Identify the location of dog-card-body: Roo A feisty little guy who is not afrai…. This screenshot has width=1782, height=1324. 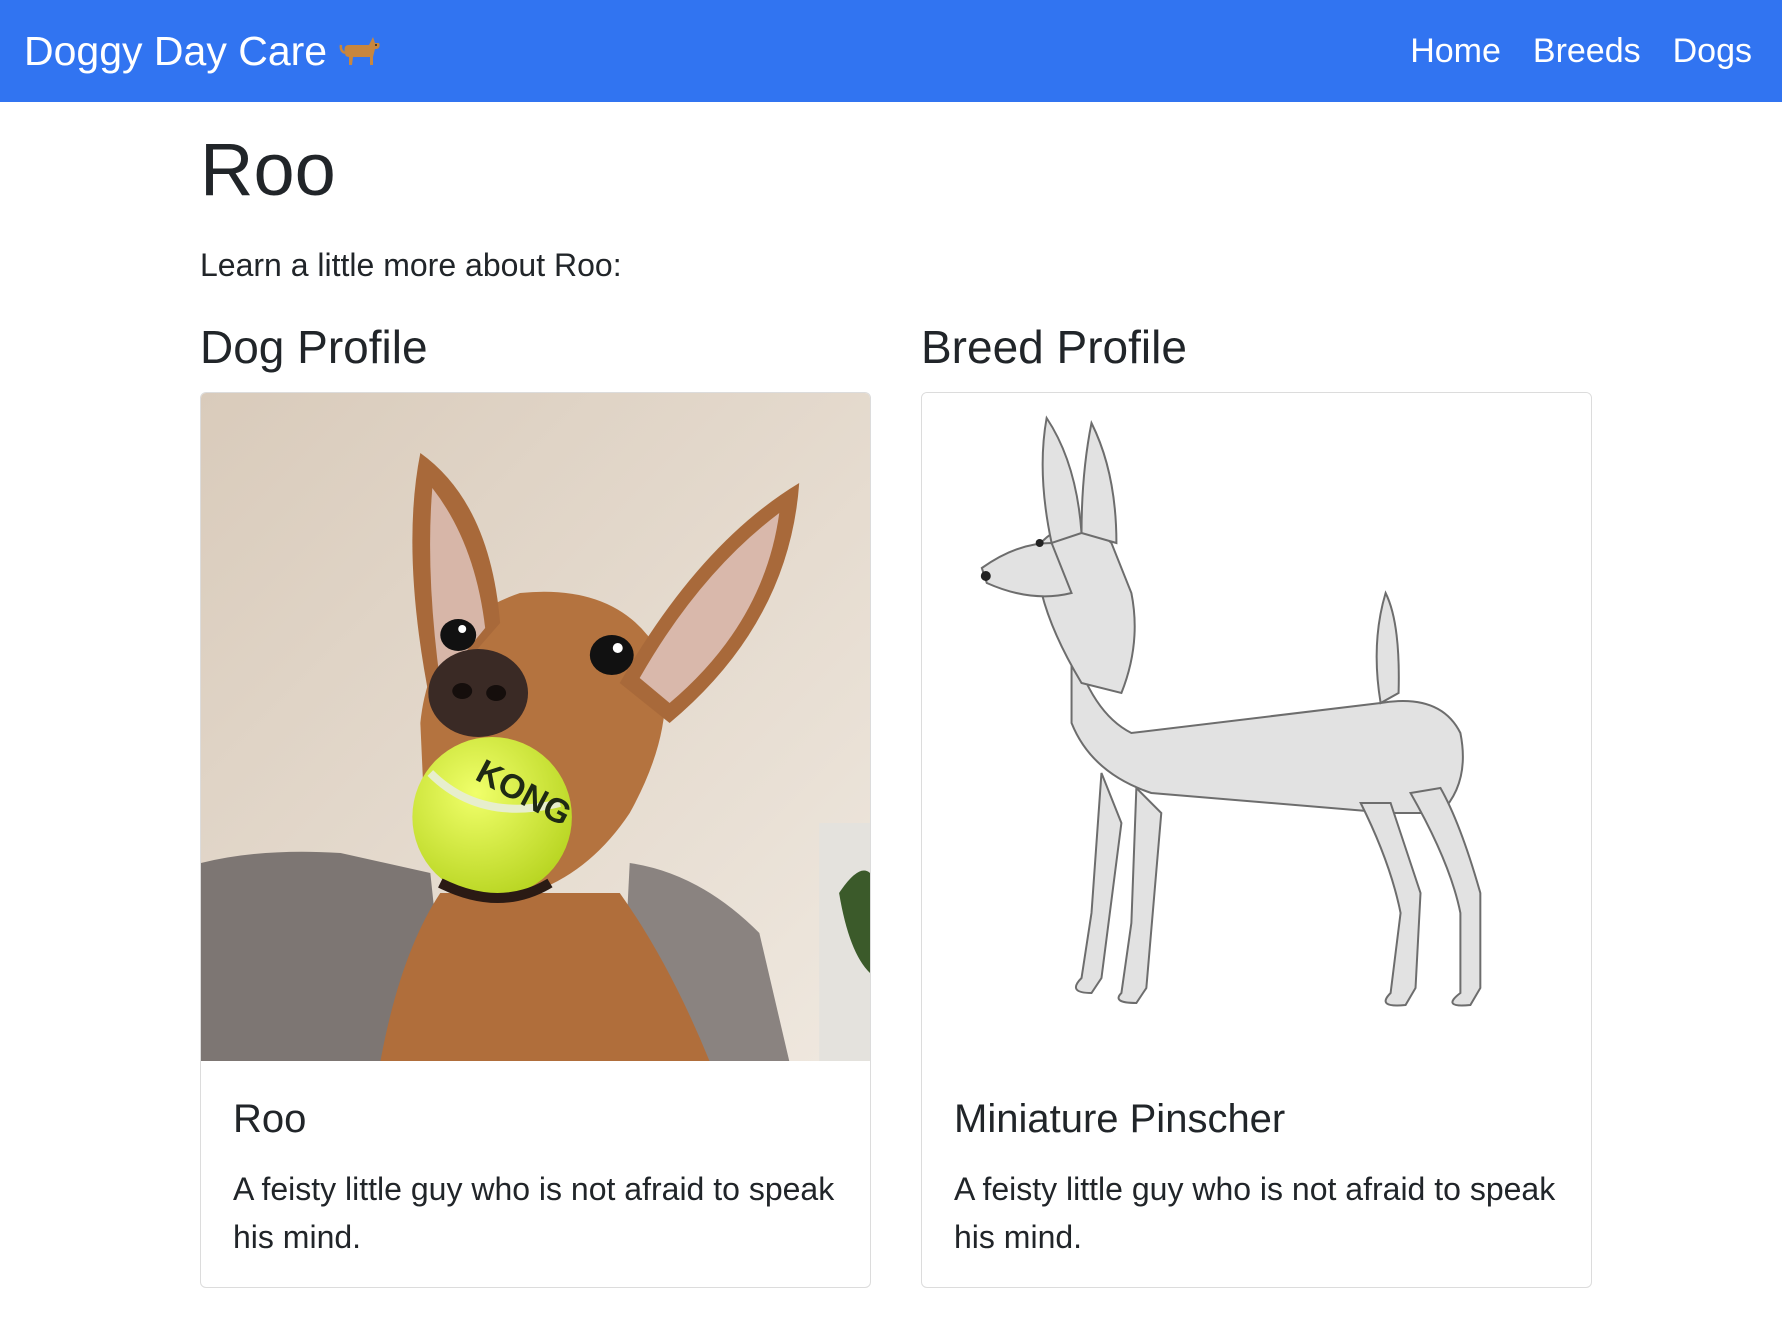
(535, 1161).